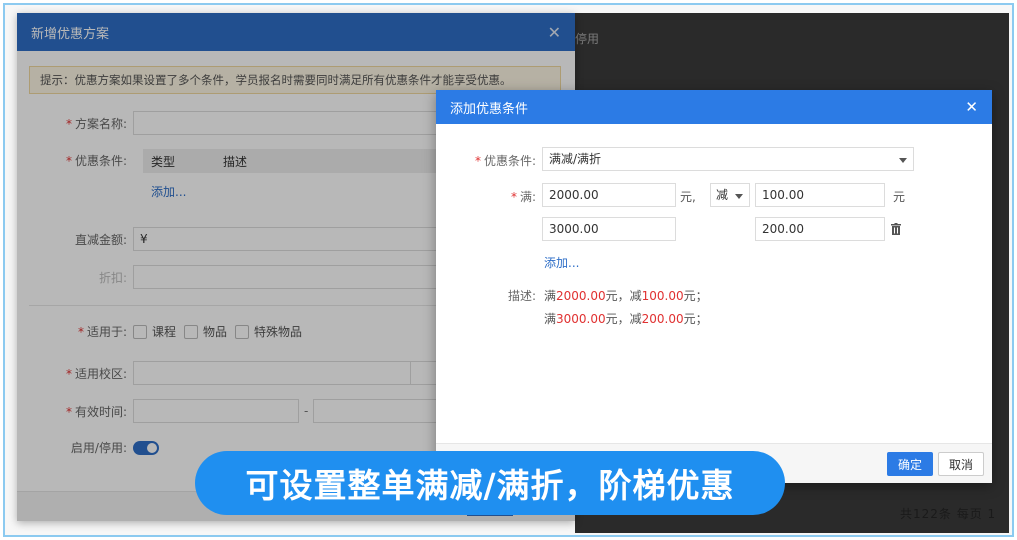 The width and height of the screenshot is (1017, 540). What do you see at coordinates (730, 195) in the screenshot?
I see `tier-mode-select: 减` at bounding box center [730, 195].